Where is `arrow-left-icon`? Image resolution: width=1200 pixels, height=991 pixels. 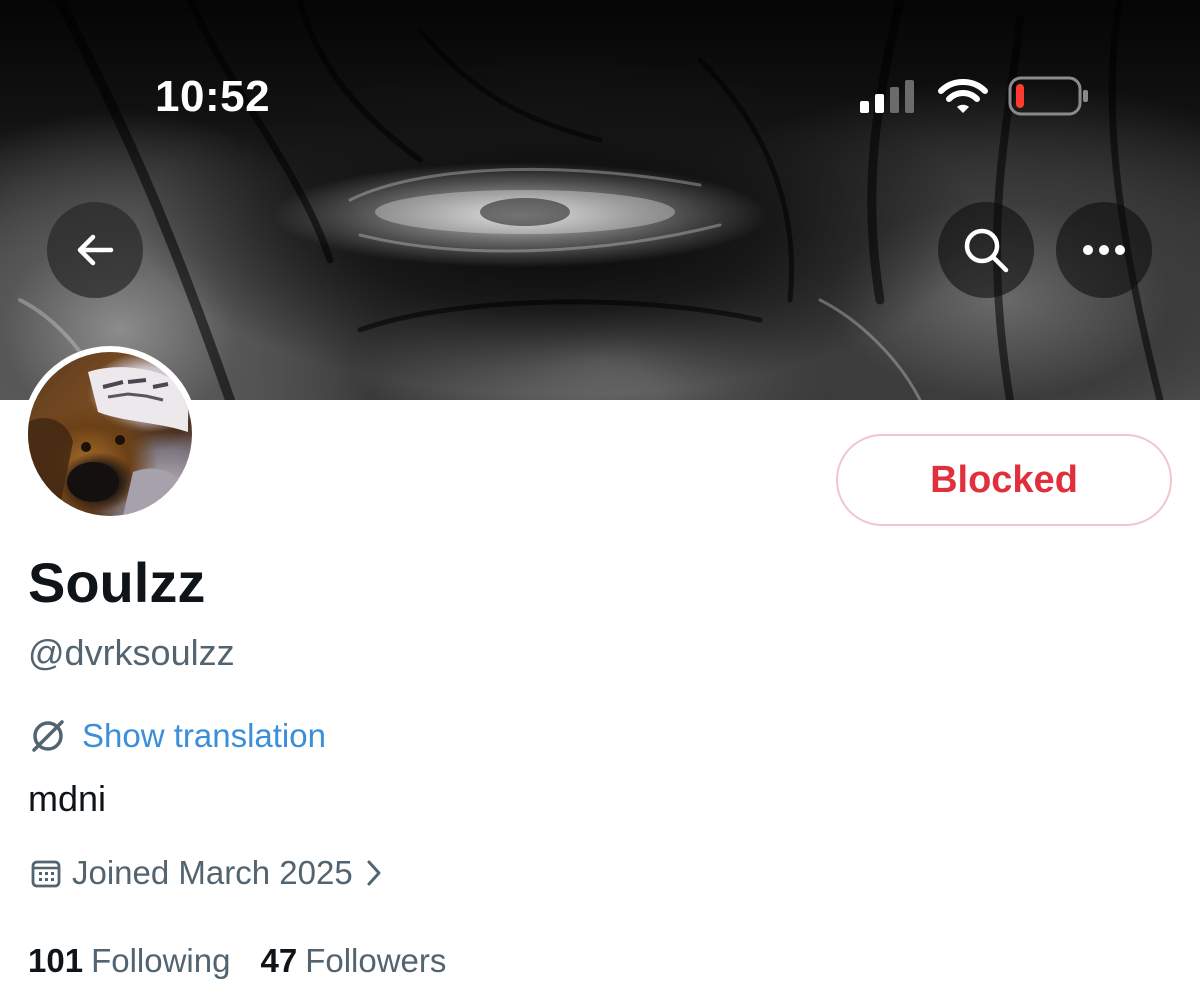 arrow-left-icon is located at coordinates (95, 250).